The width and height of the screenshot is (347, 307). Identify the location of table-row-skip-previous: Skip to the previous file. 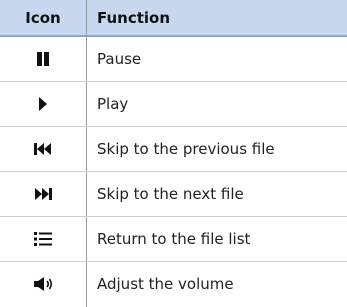
(173, 149).